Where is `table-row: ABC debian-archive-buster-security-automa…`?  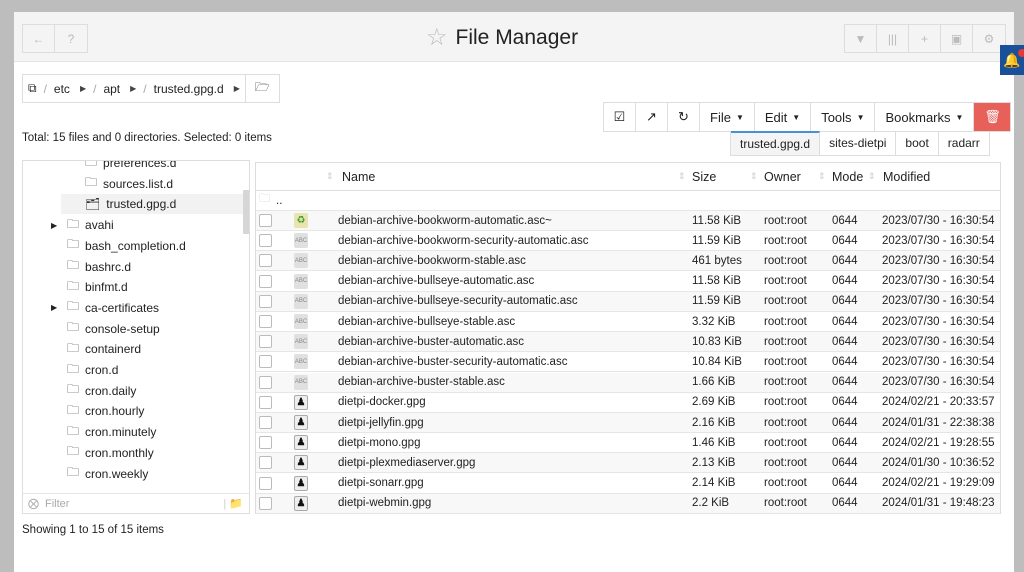
table-row: ABC debian-archive-buster-security-automa… is located at coordinates (628, 362).